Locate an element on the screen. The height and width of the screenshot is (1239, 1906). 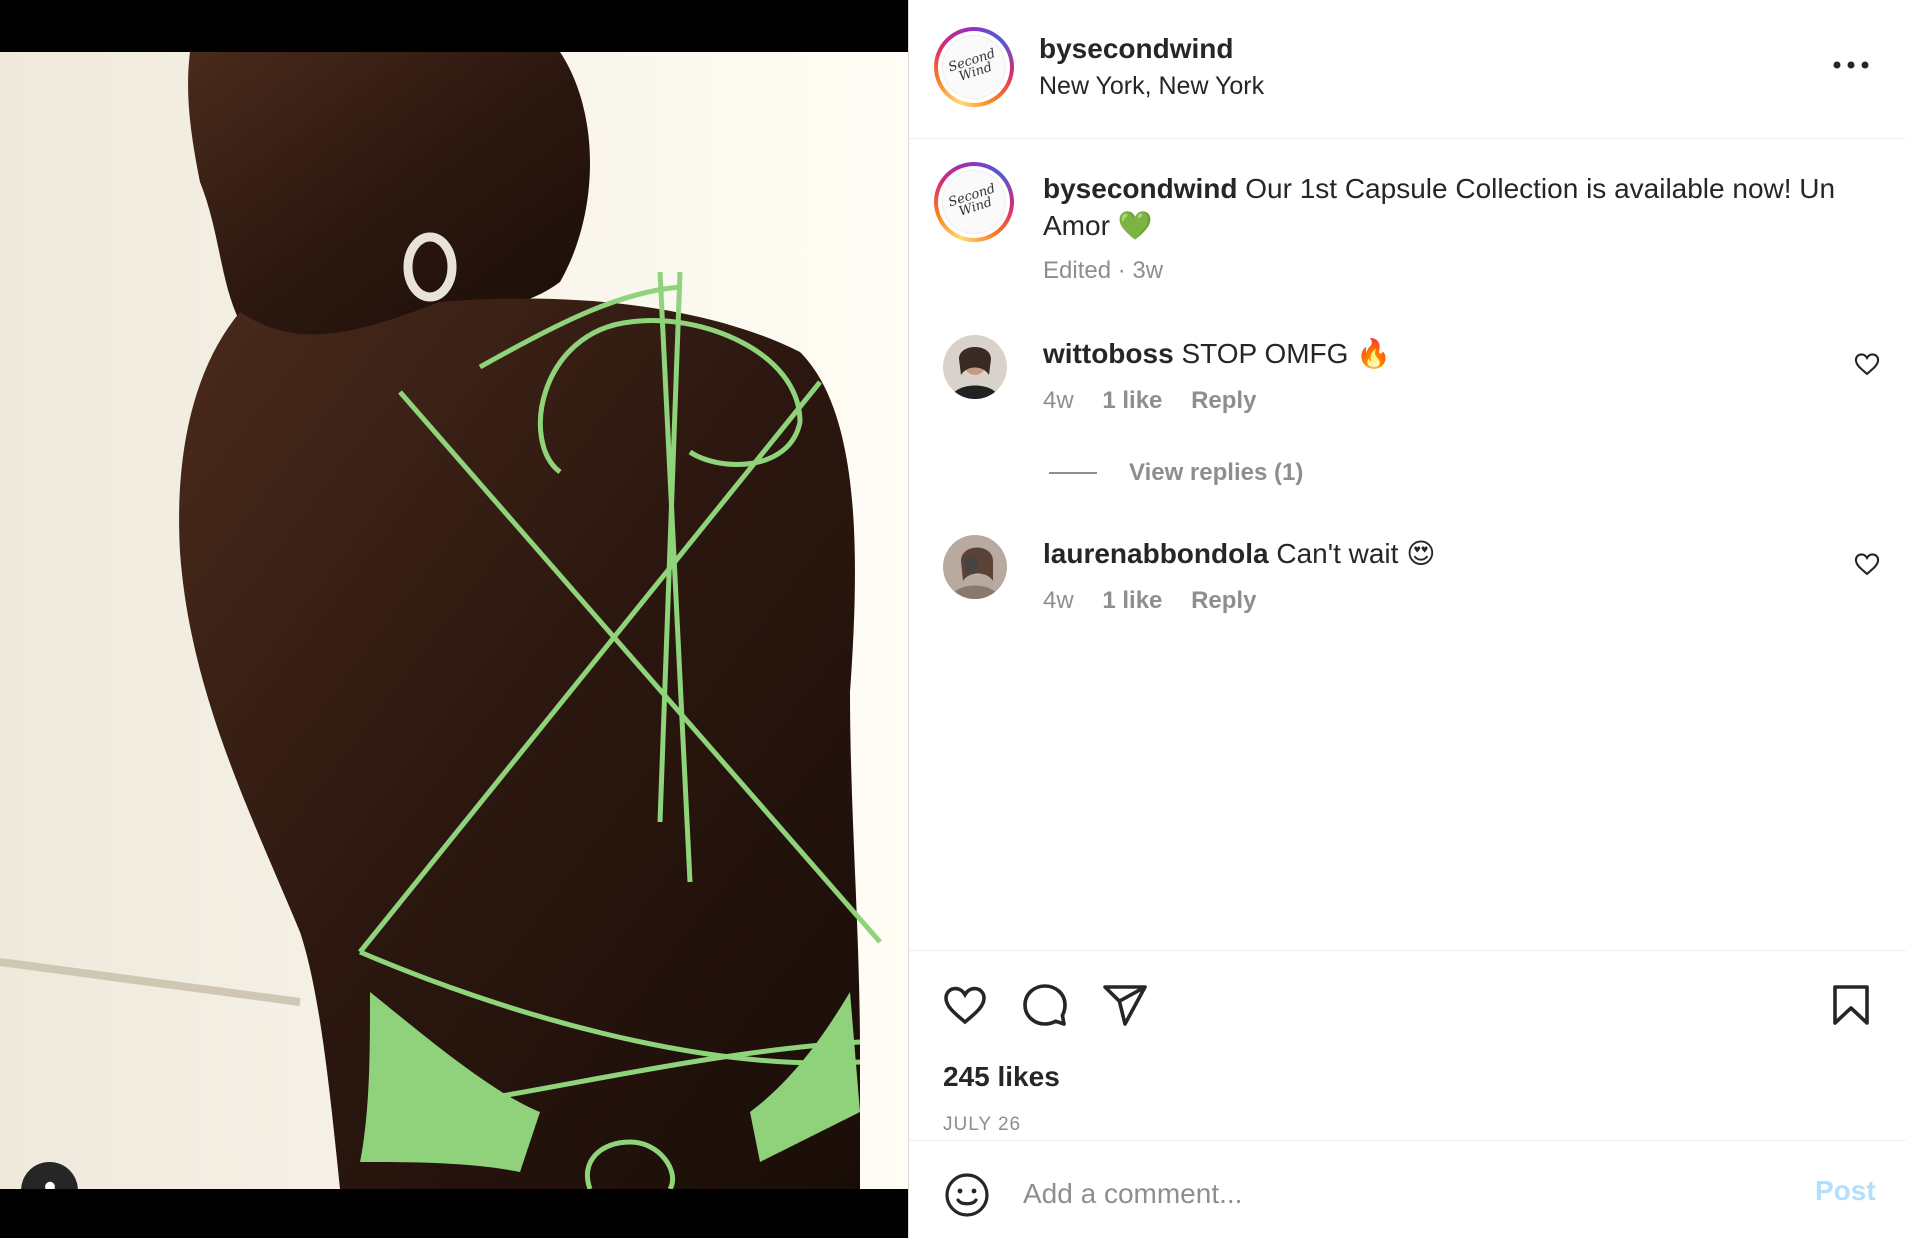
author-avatar: Second Wind is located at coordinates (974, 67).